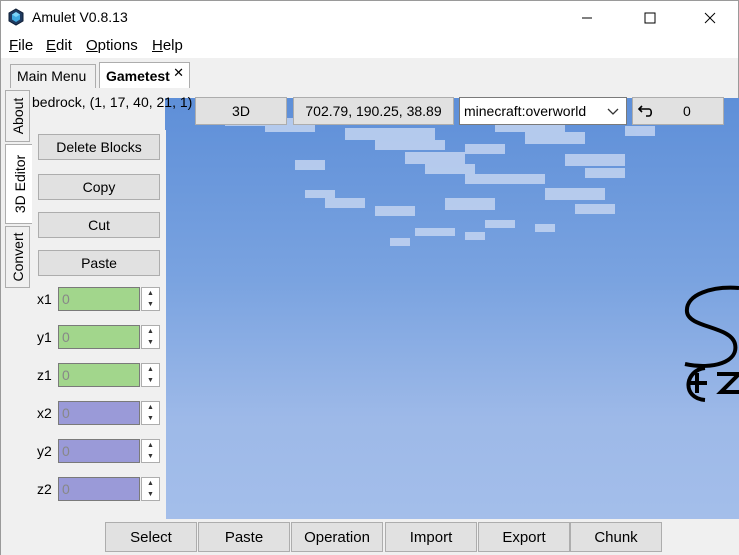 The width and height of the screenshot is (739, 555). I want to click on y2-input: 0, so click(99, 451).